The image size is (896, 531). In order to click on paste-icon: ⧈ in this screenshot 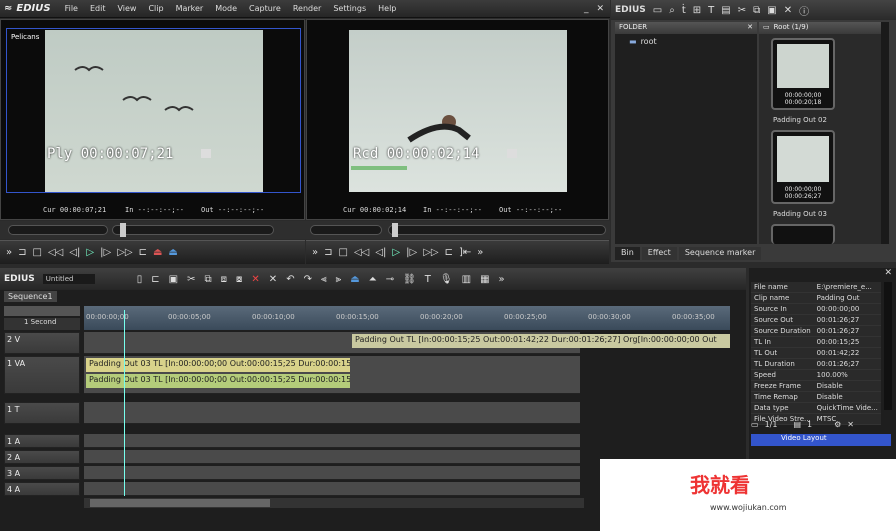, I will do `click(224, 279)`.